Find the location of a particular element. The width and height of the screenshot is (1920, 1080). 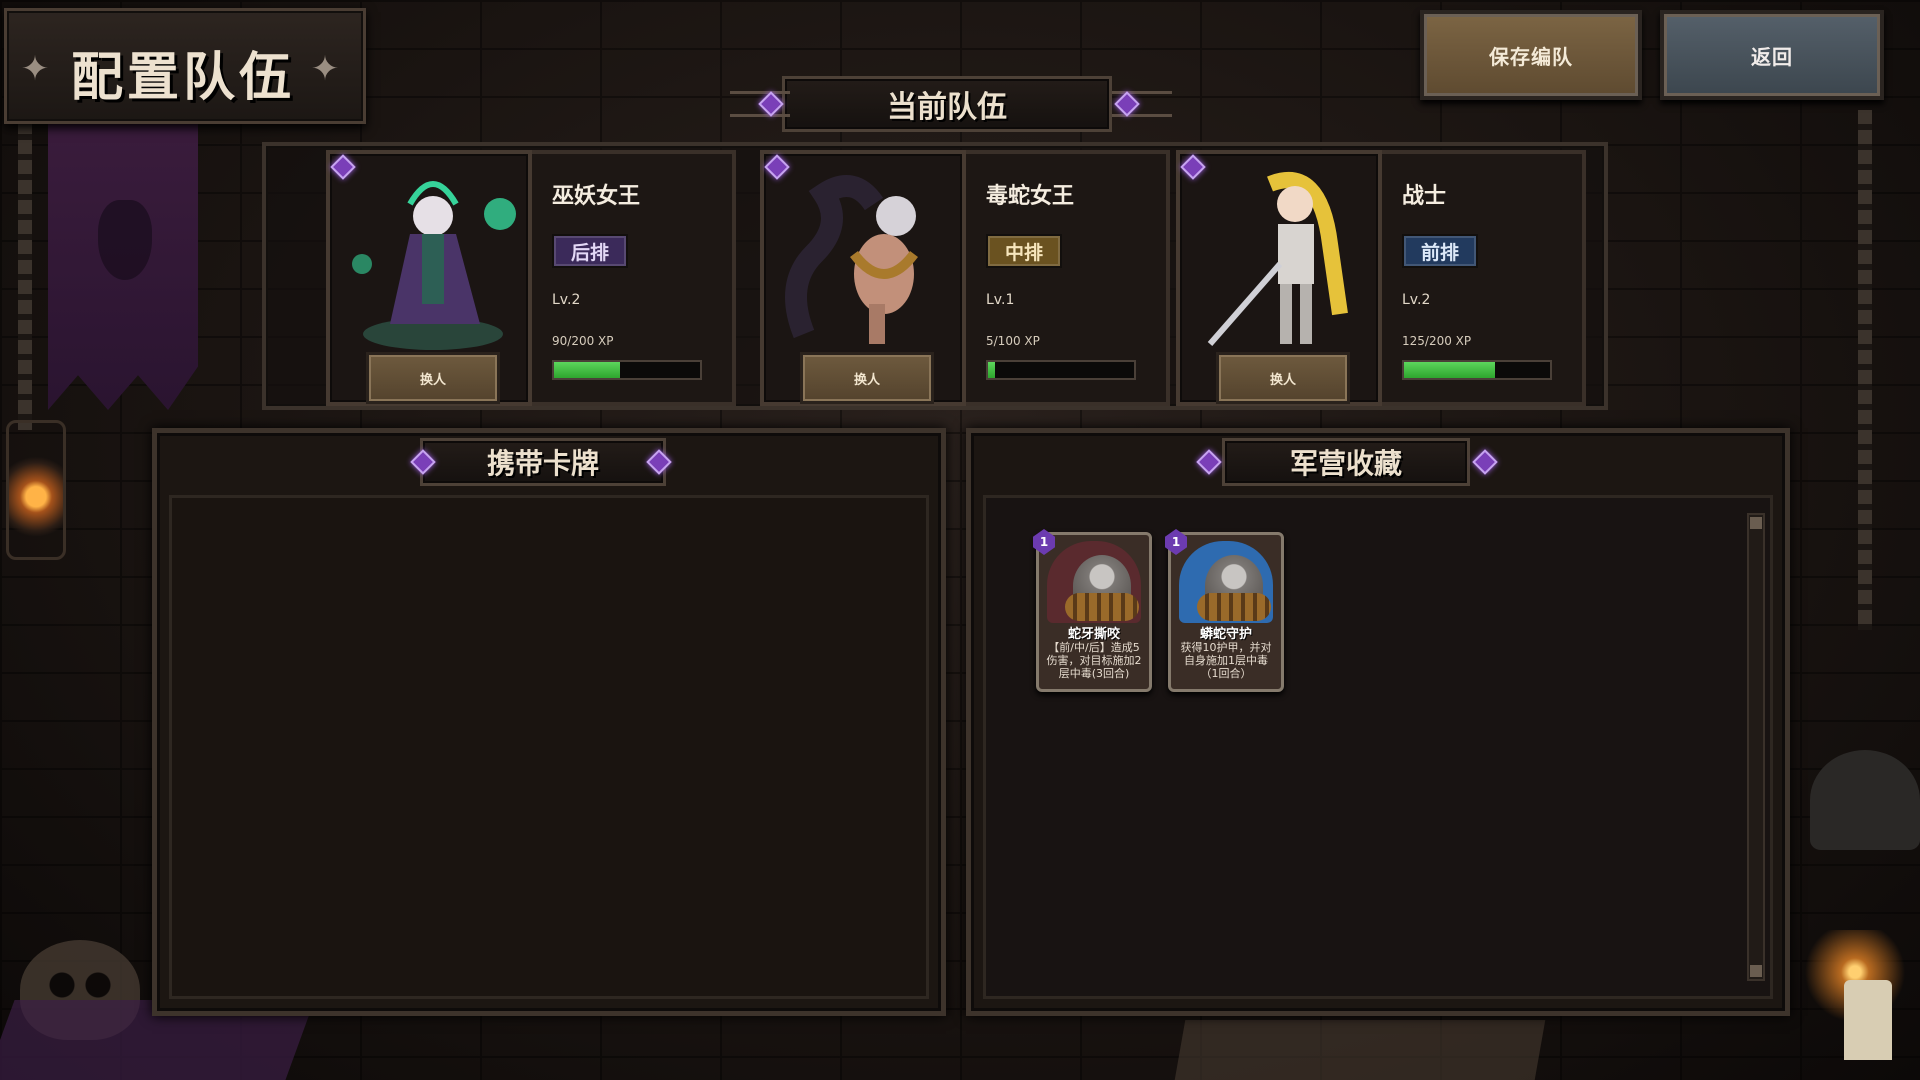

hero-info: 毒蛇女王 中排 Lv.1 5/100 XP is located at coordinates (1068, 278).